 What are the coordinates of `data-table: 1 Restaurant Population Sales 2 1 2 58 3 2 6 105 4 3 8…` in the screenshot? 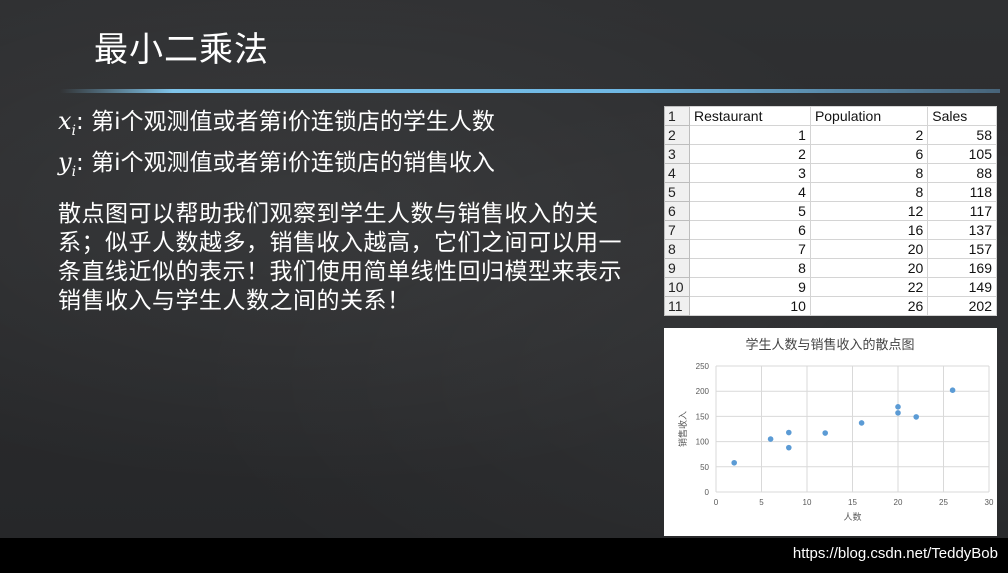 It's located at (830, 211).